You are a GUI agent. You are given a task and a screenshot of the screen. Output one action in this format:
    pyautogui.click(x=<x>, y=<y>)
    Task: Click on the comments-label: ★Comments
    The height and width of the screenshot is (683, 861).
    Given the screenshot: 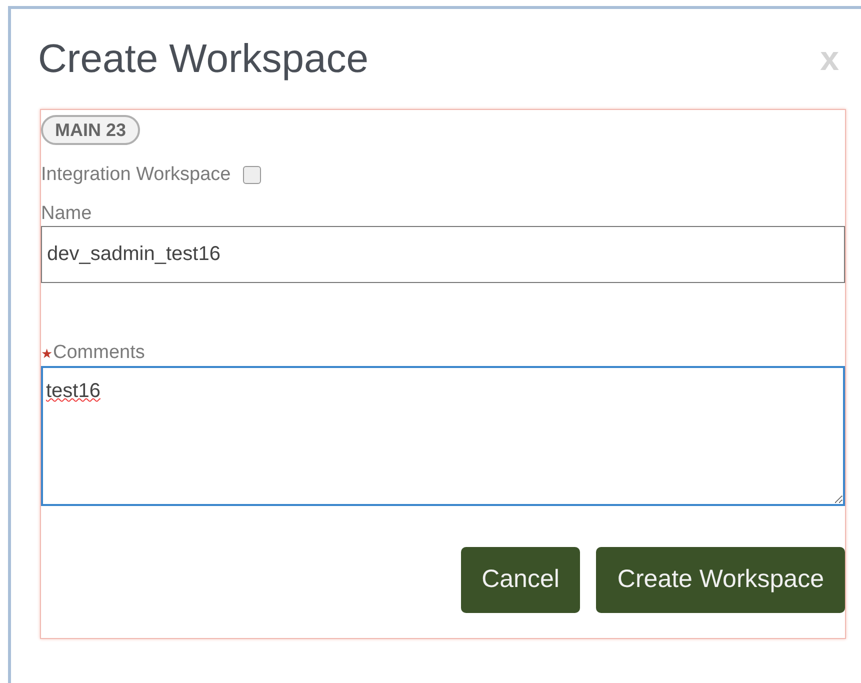 What is the action you would take?
    pyautogui.click(x=93, y=352)
    